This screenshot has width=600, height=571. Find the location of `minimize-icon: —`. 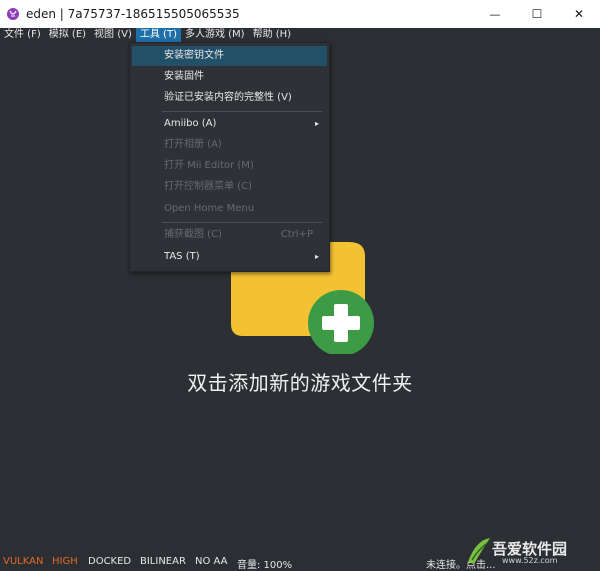

minimize-icon: — is located at coordinates (495, 14).